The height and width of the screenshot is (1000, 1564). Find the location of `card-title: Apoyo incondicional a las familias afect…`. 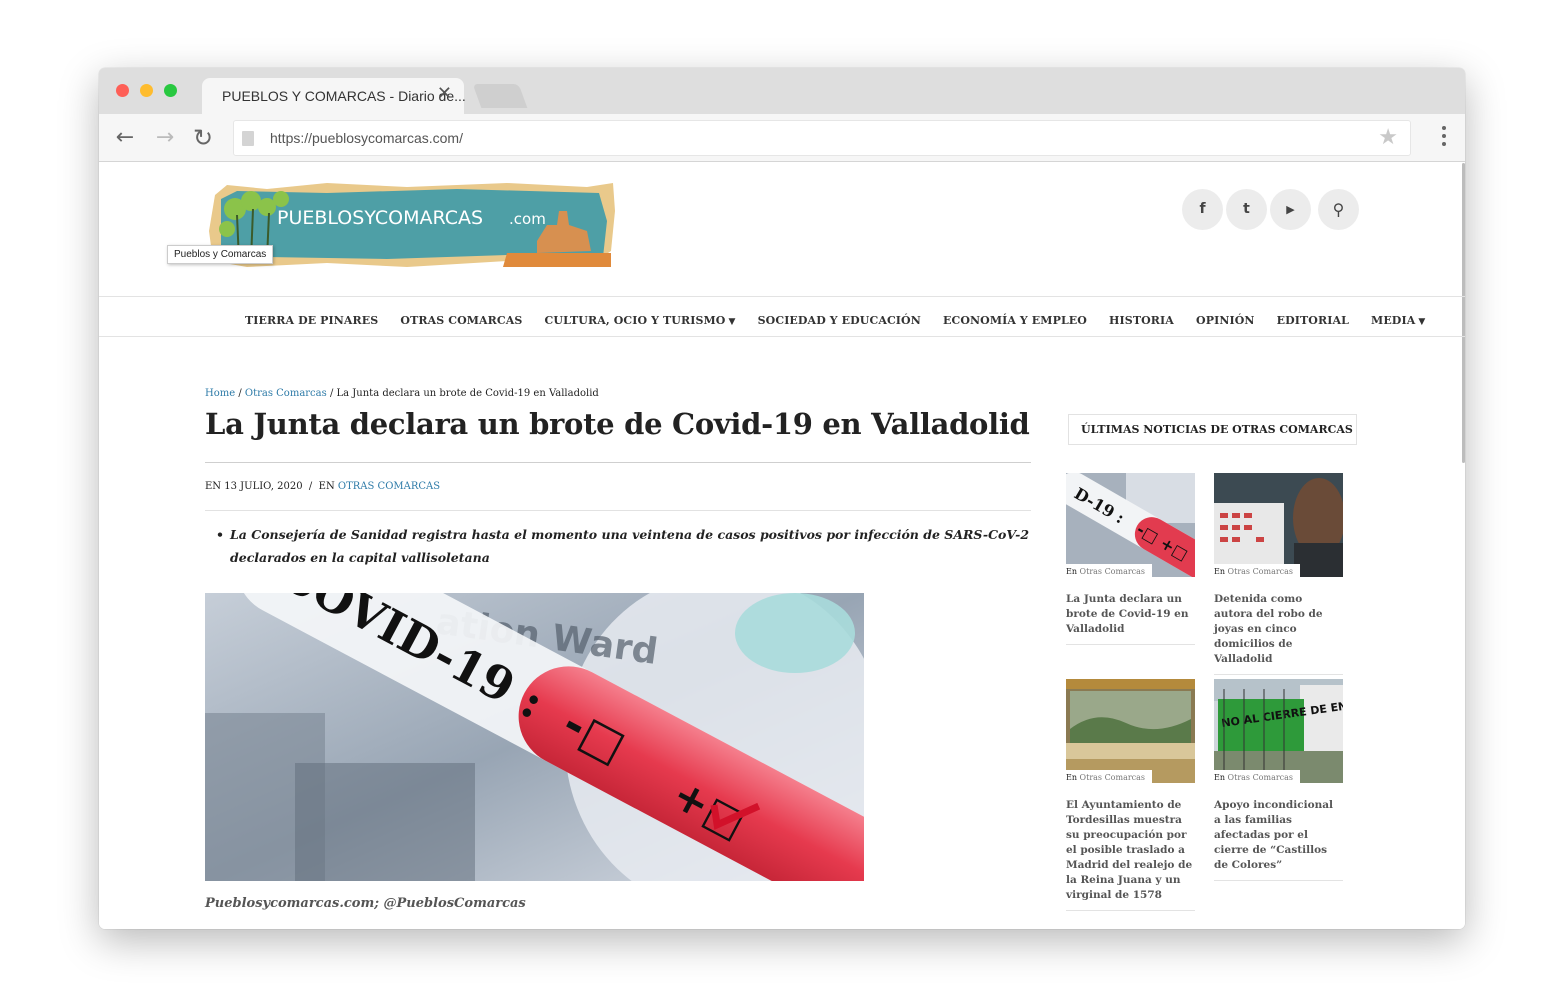

card-title: Apoyo incondicional a las familias afect… is located at coordinates (1278, 835).